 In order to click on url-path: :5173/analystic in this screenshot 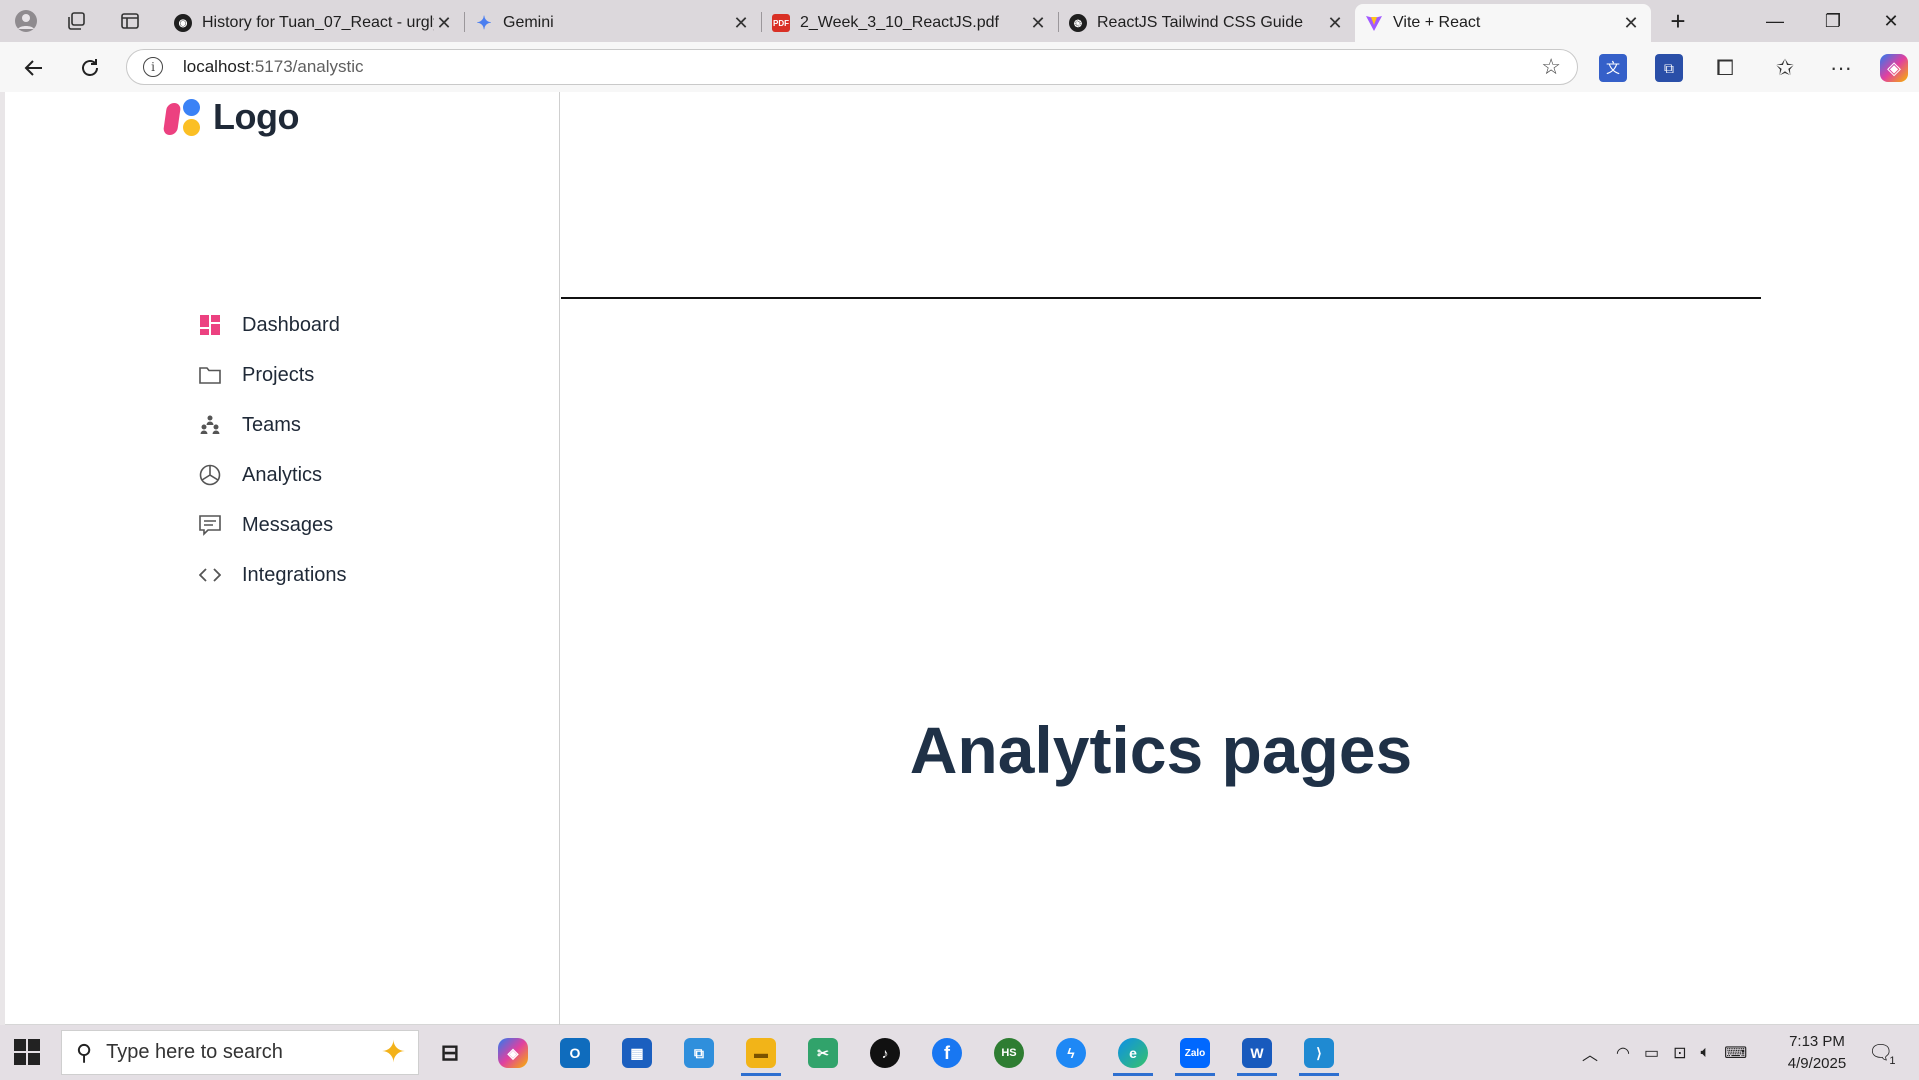, I will do `click(307, 66)`.